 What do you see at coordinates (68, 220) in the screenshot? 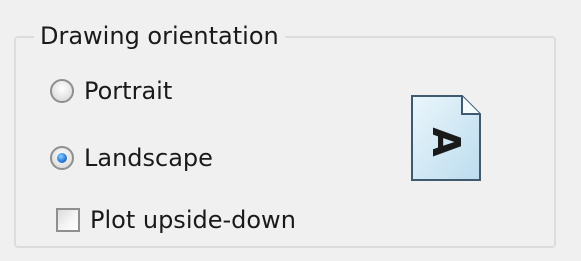
I see `plot-upside-down-checkbox` at bounding box center [68, 220].